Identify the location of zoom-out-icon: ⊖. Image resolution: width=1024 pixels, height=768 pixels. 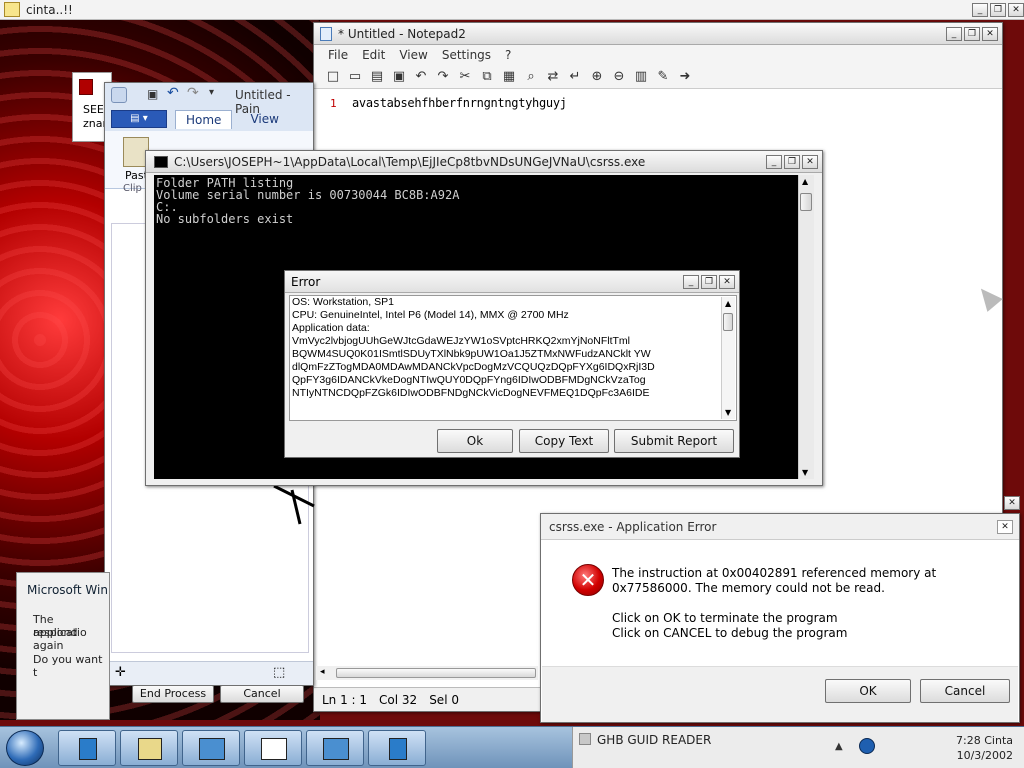
(619, 77).